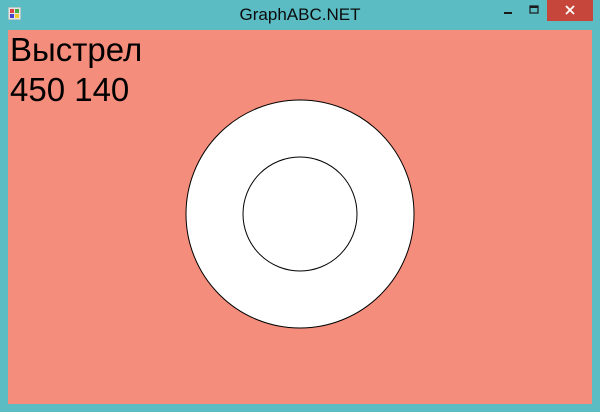 Image resolution: width=600 pixels, height=412 pixels. I want to click on maximize-button, so click(534, 10).